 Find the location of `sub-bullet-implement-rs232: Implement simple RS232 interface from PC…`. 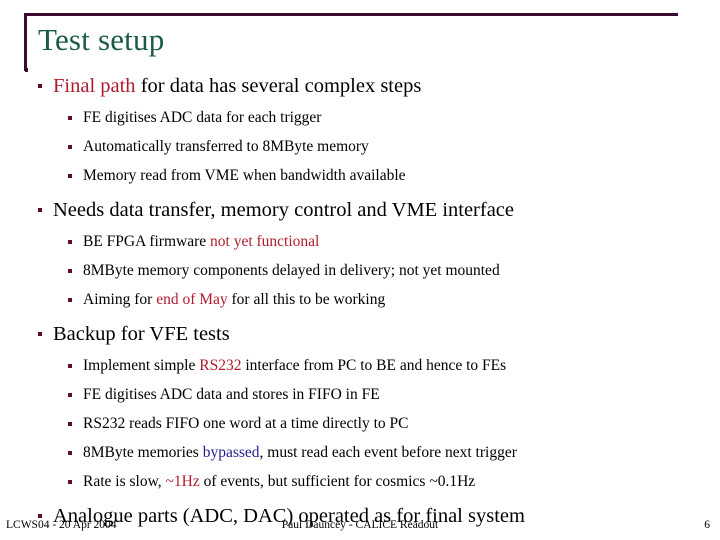

sub-bullet-implement-rs232: Implement simple RS232 interface from PC… is located at coordinates (360, 365).